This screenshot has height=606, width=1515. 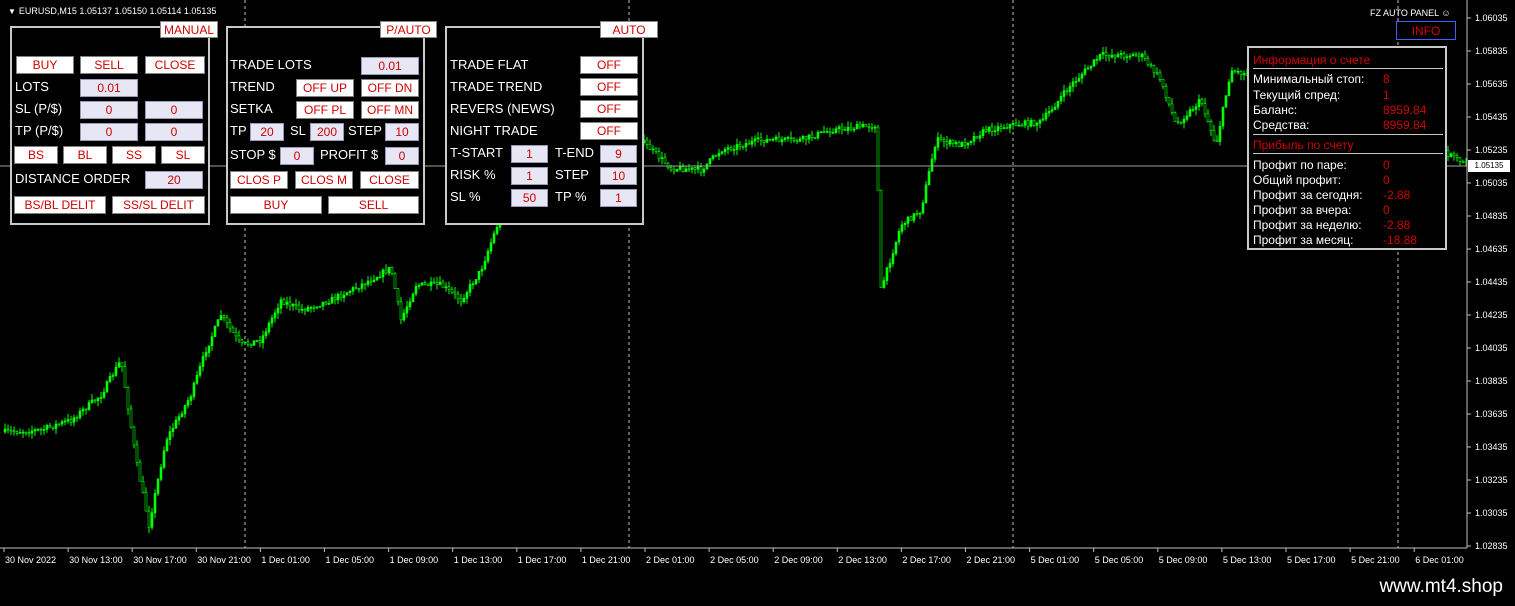 I want to click on tp-money-field: 0, so click(x=174, y=132).